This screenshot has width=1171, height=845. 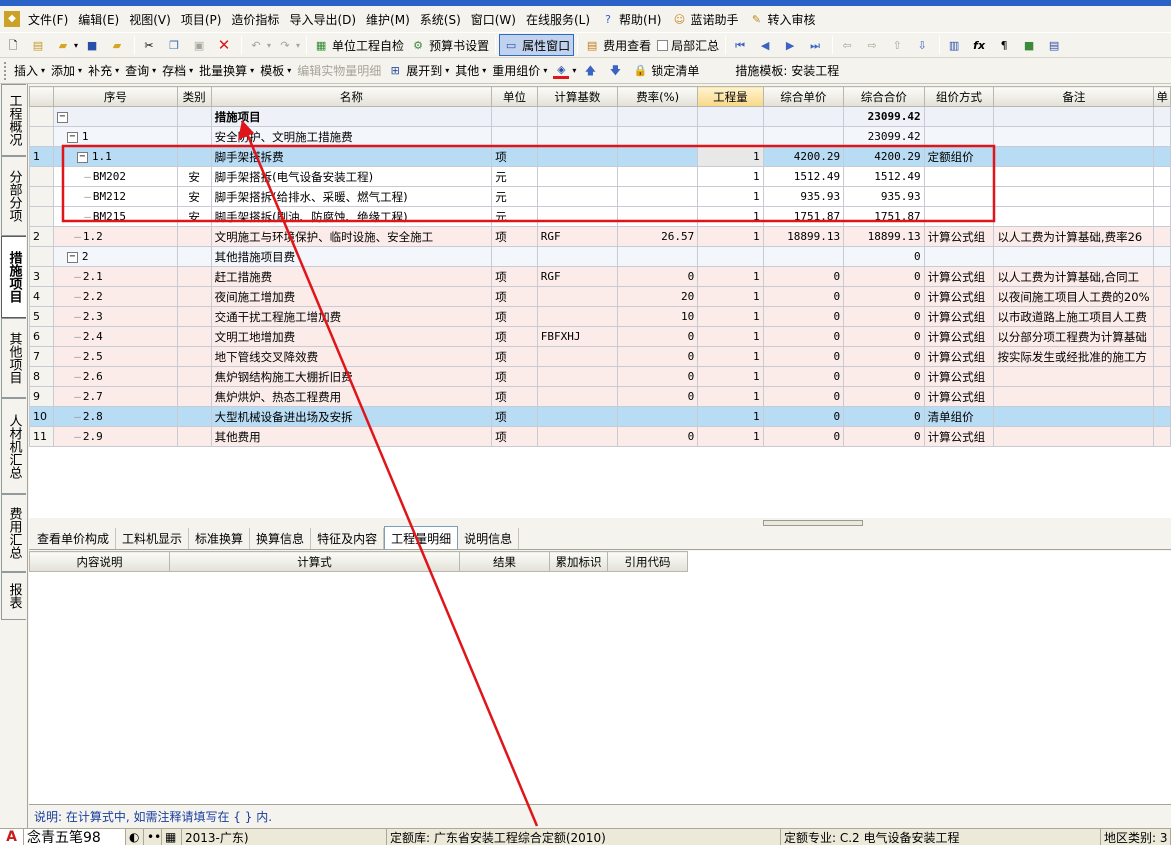 What do you see at coordinates (115, 256) in the screenshot?
I see `cell-seq: −2` at bounding box center [115, 256].